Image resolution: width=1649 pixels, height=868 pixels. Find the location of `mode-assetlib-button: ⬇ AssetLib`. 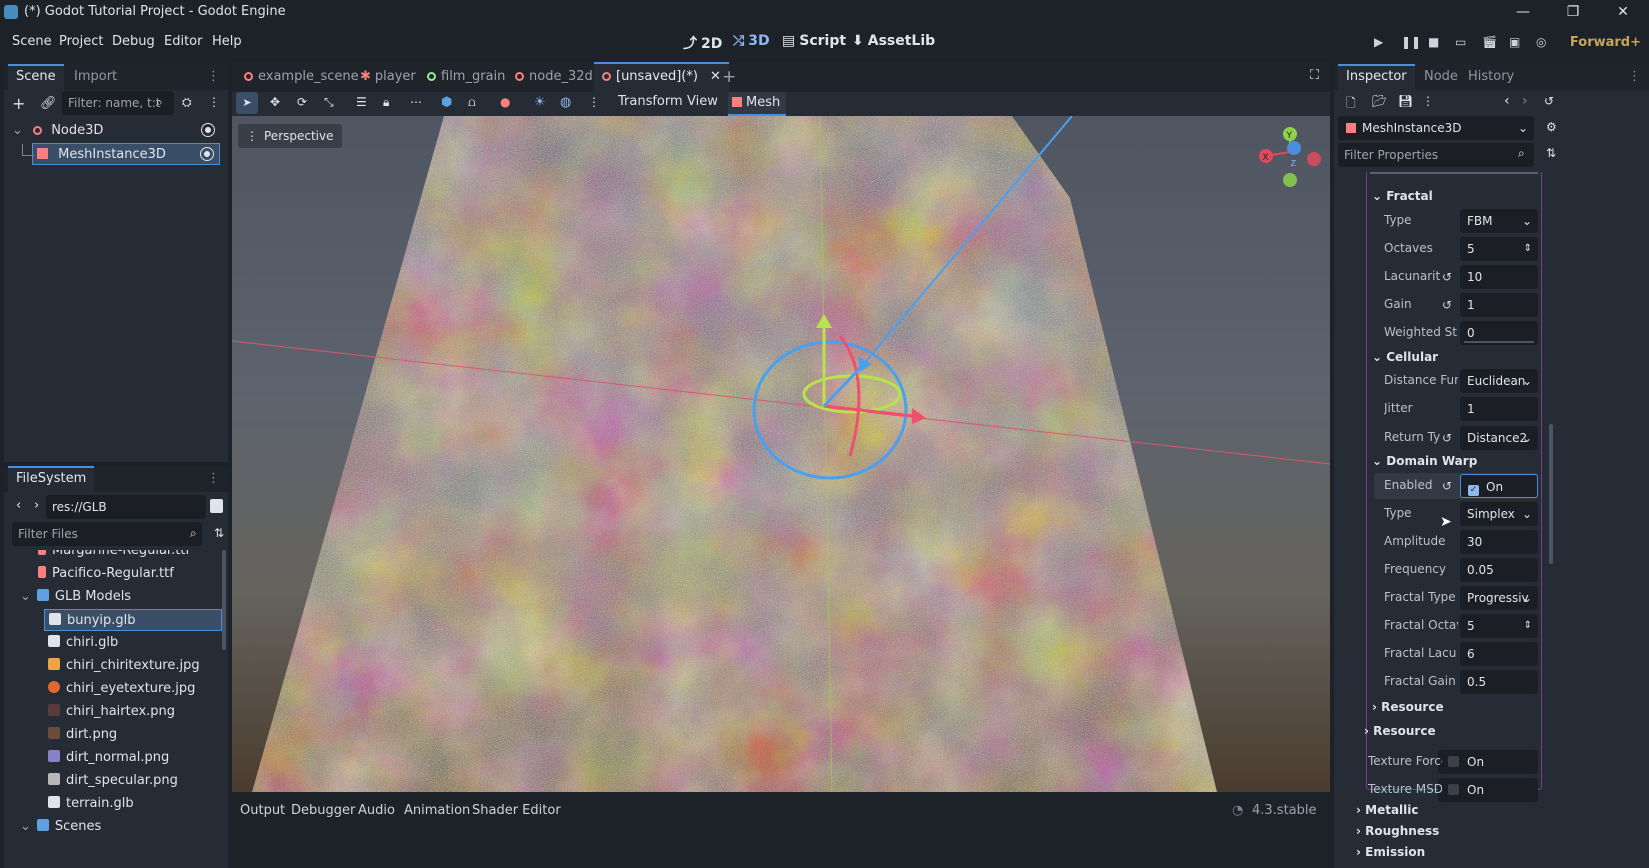

mode-assetlib-button: ⬇ AssetLib is located at coordinates (893, 41).